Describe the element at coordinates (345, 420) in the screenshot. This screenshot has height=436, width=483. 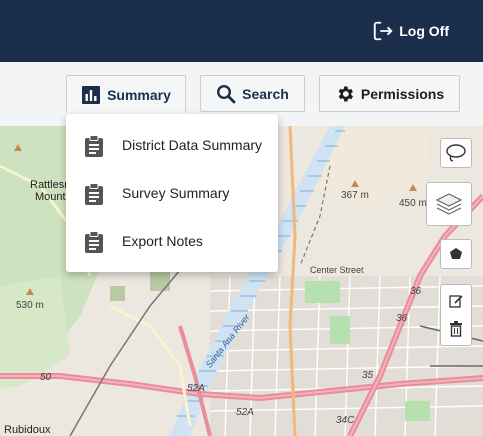
I see `route-34c-label: 34C` at that location.